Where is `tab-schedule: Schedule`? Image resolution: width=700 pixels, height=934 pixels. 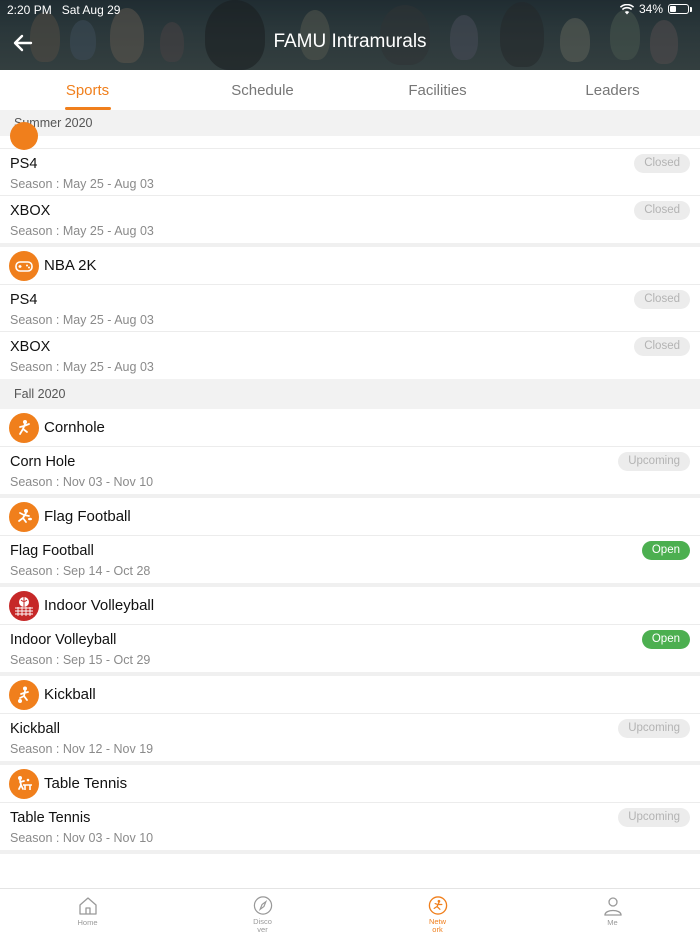
tab-schedule: Schedule is located at coordinates (262, 90).